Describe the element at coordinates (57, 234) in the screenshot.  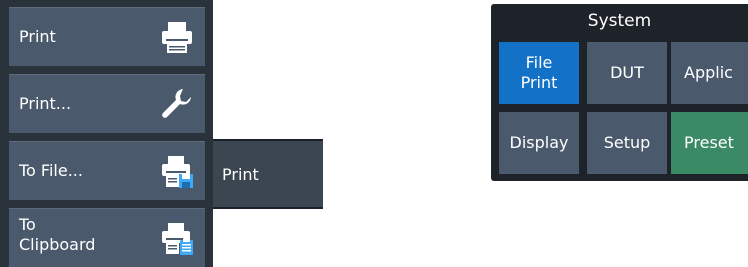
I see `to-clipboard-softkey-label: To Clipboard` at that location.